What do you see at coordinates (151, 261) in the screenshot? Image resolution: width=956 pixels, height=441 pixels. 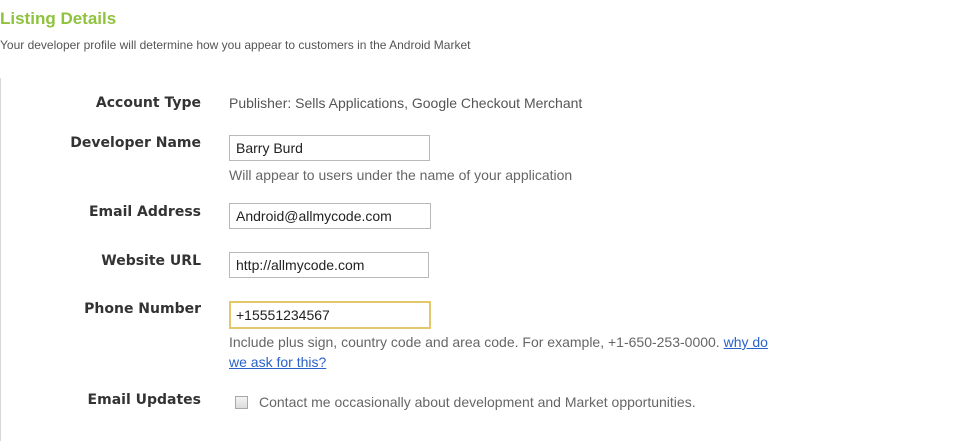 I see `website-url-label: Website URL` at bounding box center [151, 261].